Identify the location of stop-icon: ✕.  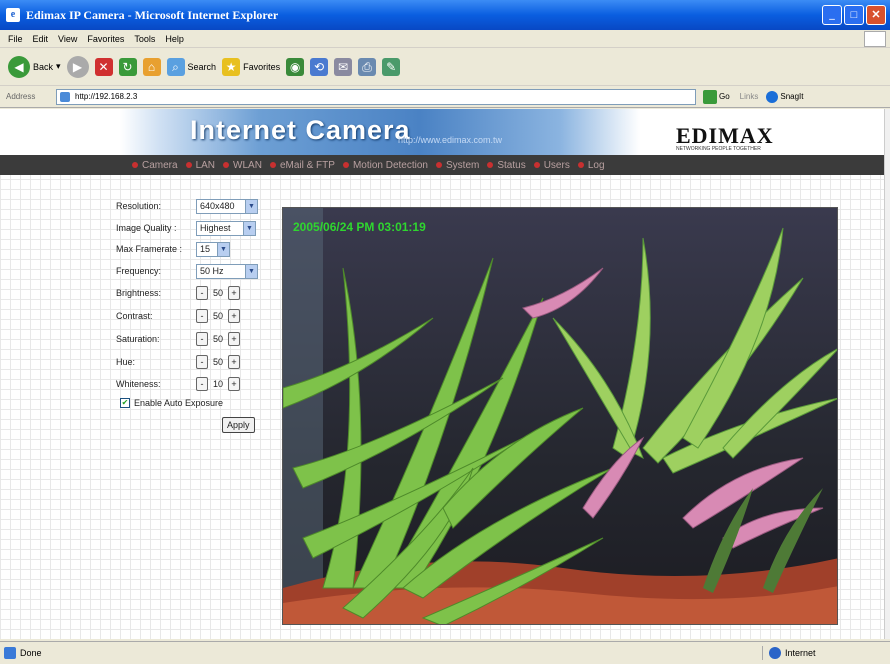
(103, 66).